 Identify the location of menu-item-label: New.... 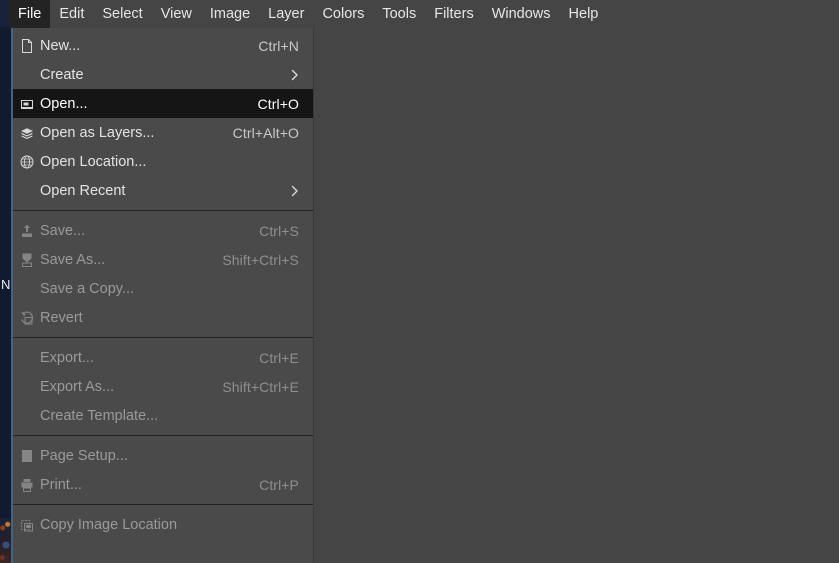
(60, 45).